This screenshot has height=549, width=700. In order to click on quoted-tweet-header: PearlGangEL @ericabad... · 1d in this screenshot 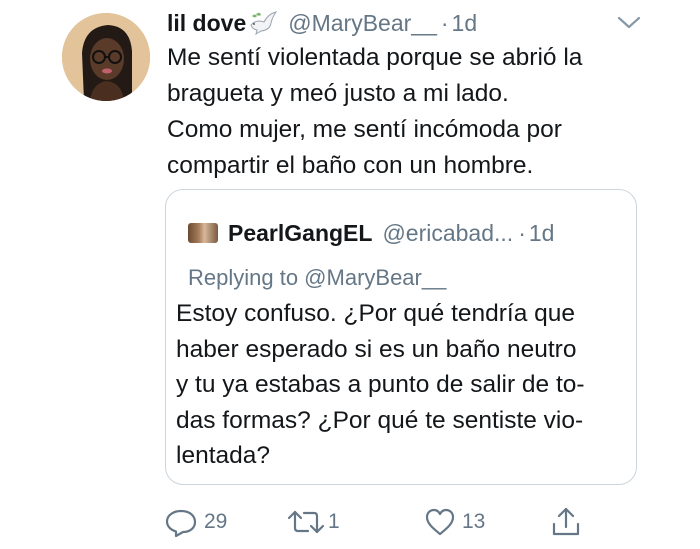, I will do `click(371, 233)`.